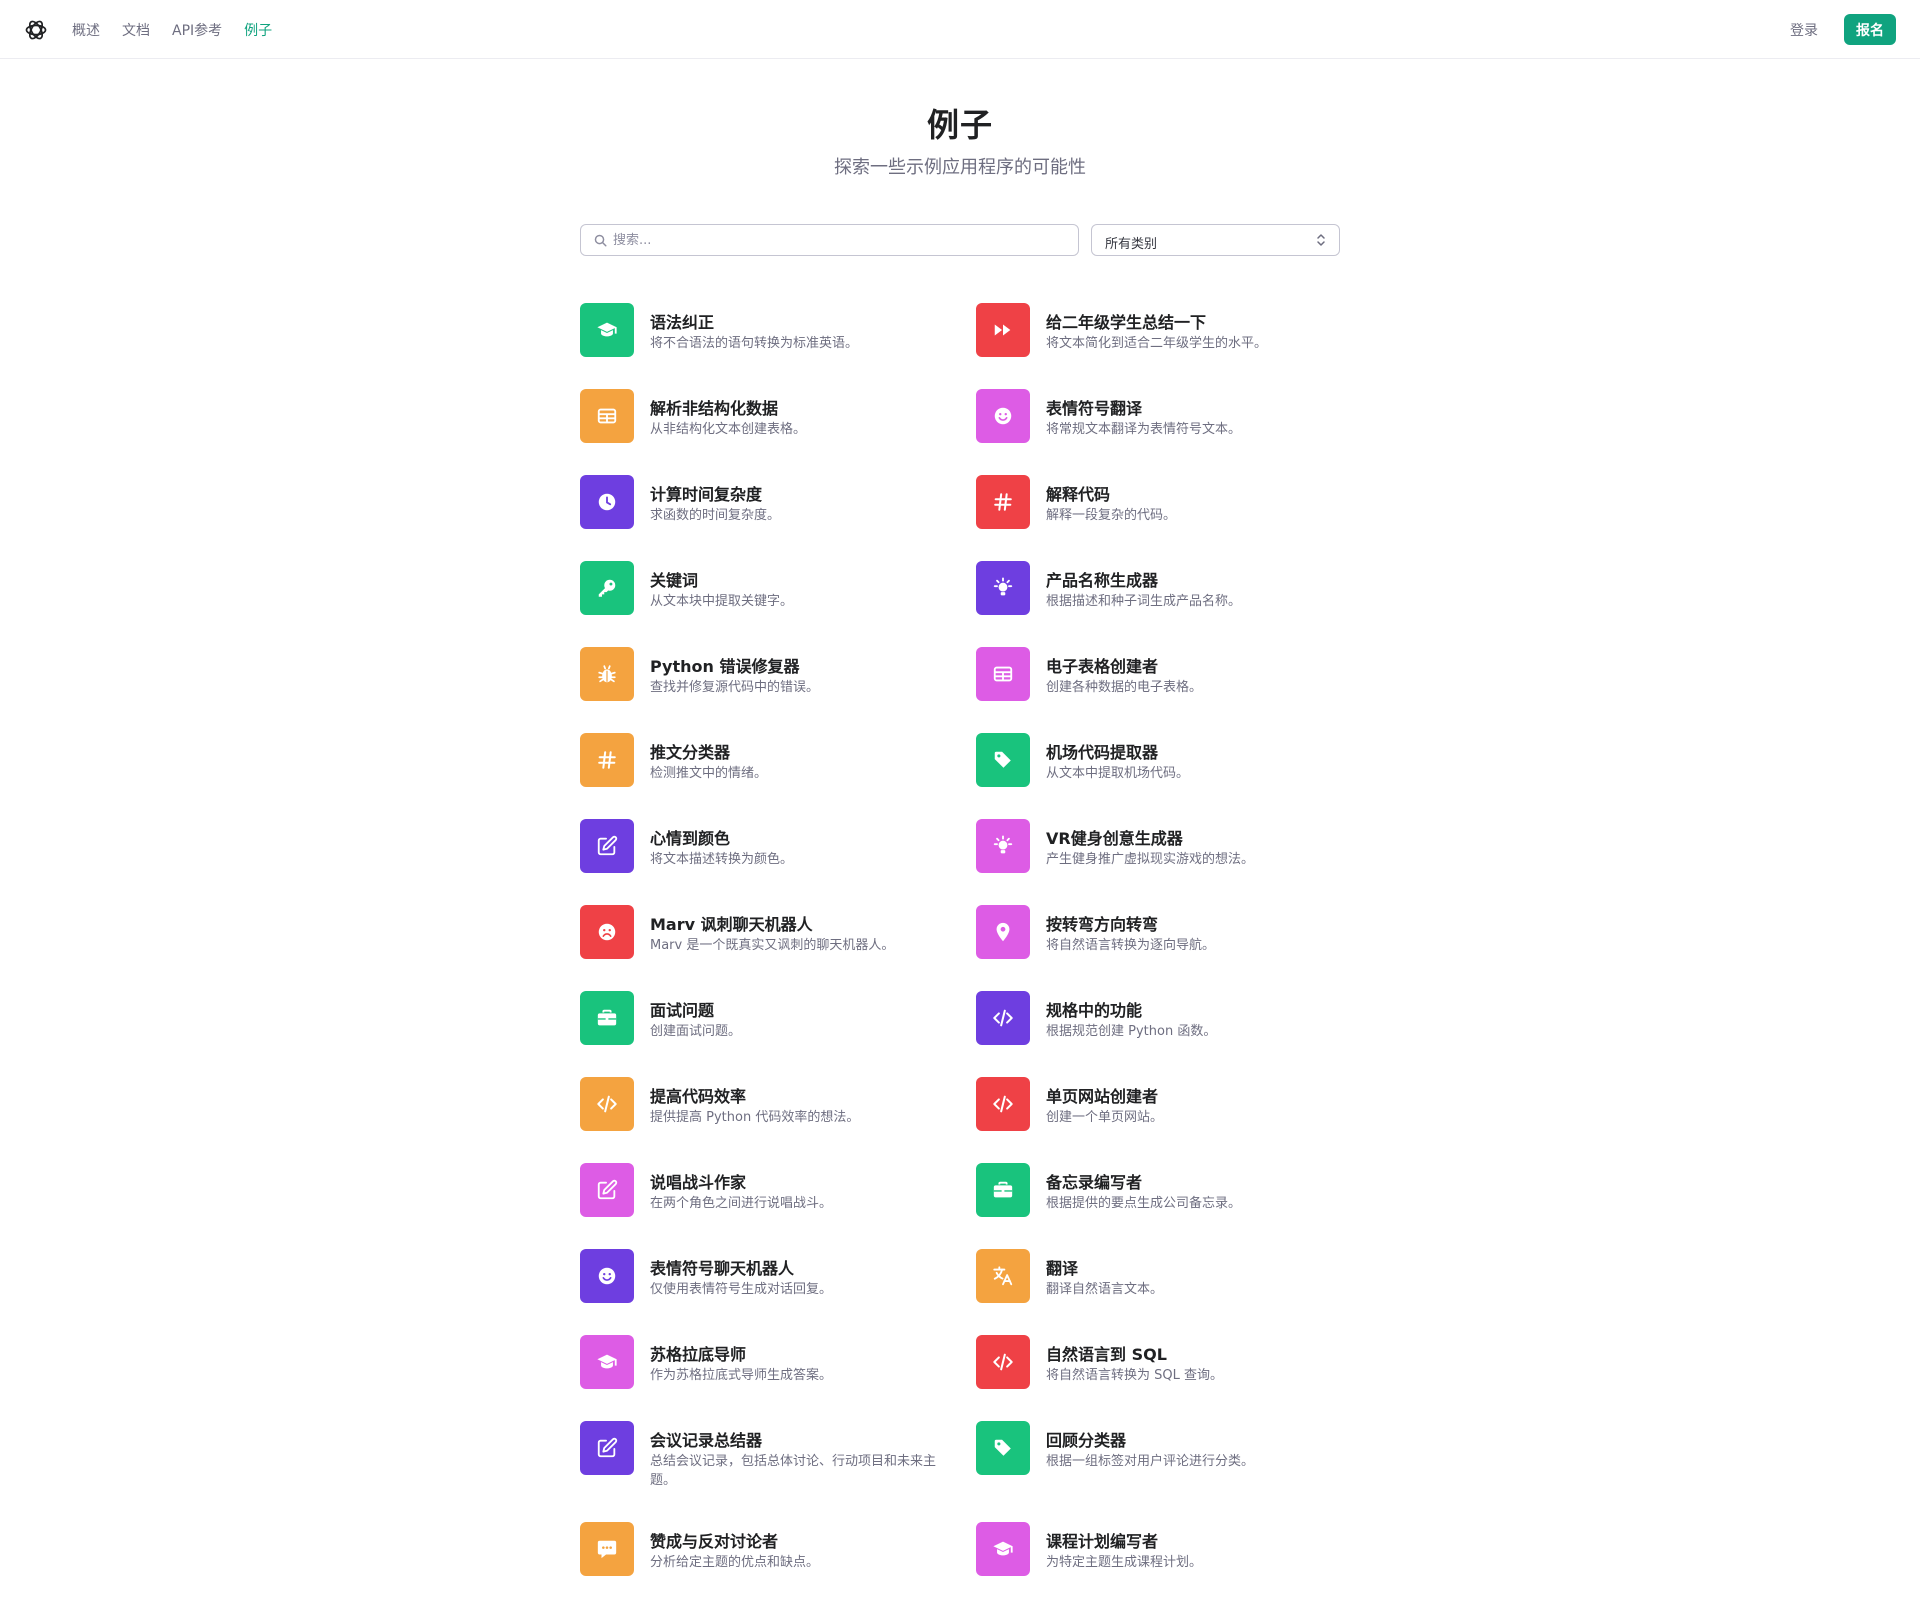  I want to click on search-input, so click(843, 240).